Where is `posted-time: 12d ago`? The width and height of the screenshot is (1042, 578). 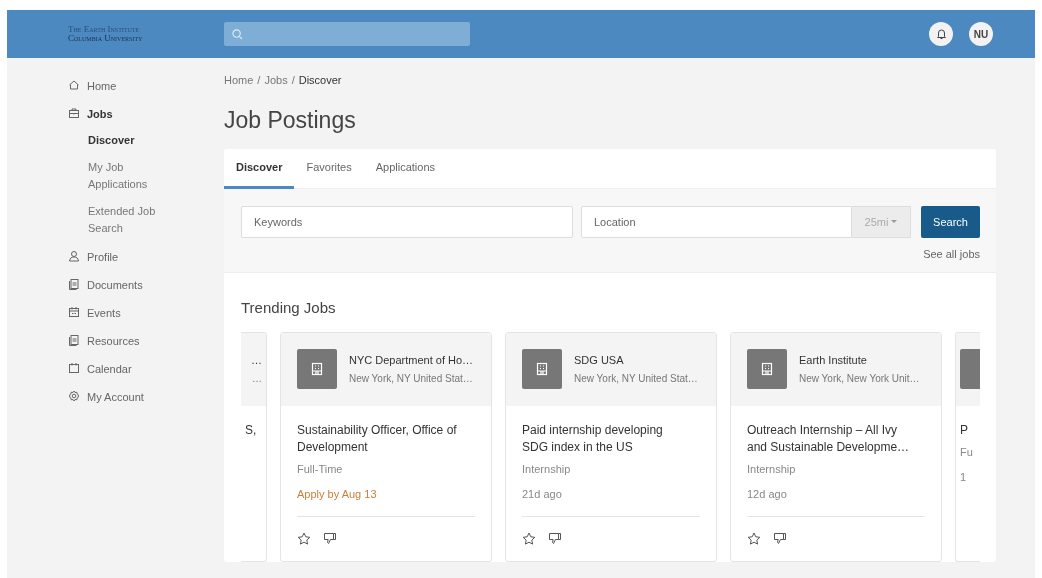
posted-time: 12d ago is located at coordinates (767, 494).